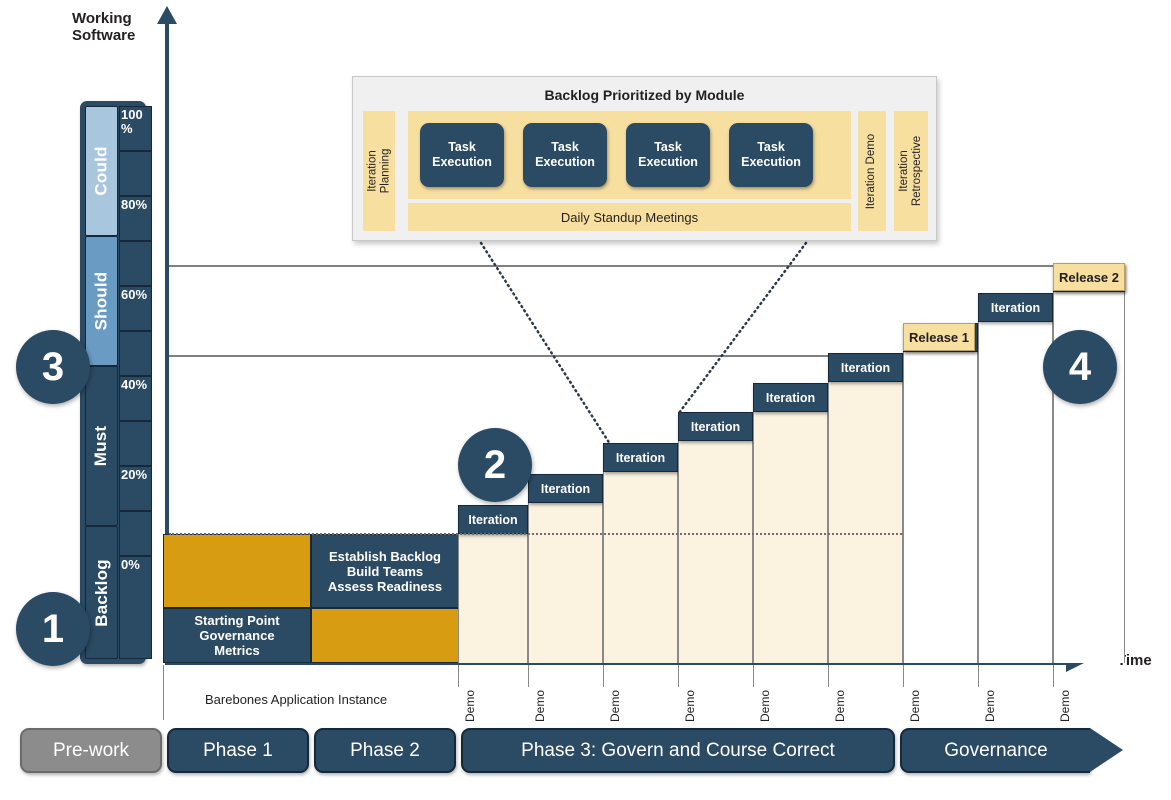 This screenshot has height=800, width=1171. I want to click on iteration-label-5: Iteration, so click(790, 397).